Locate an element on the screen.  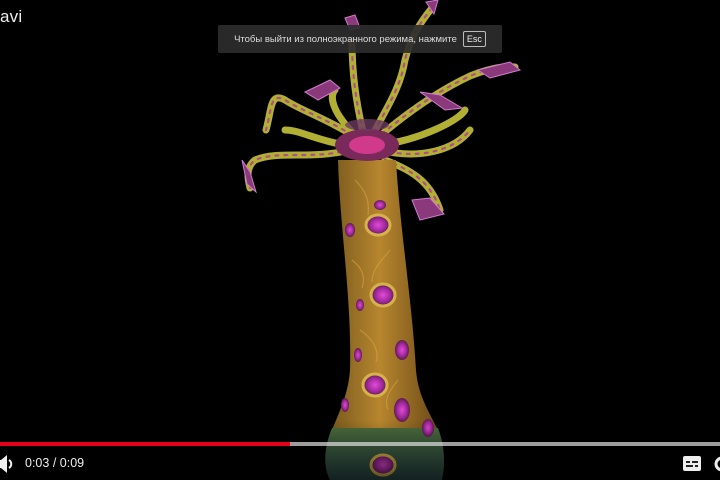
esc-key-badge: Esc is located at coordinates (474, 39).